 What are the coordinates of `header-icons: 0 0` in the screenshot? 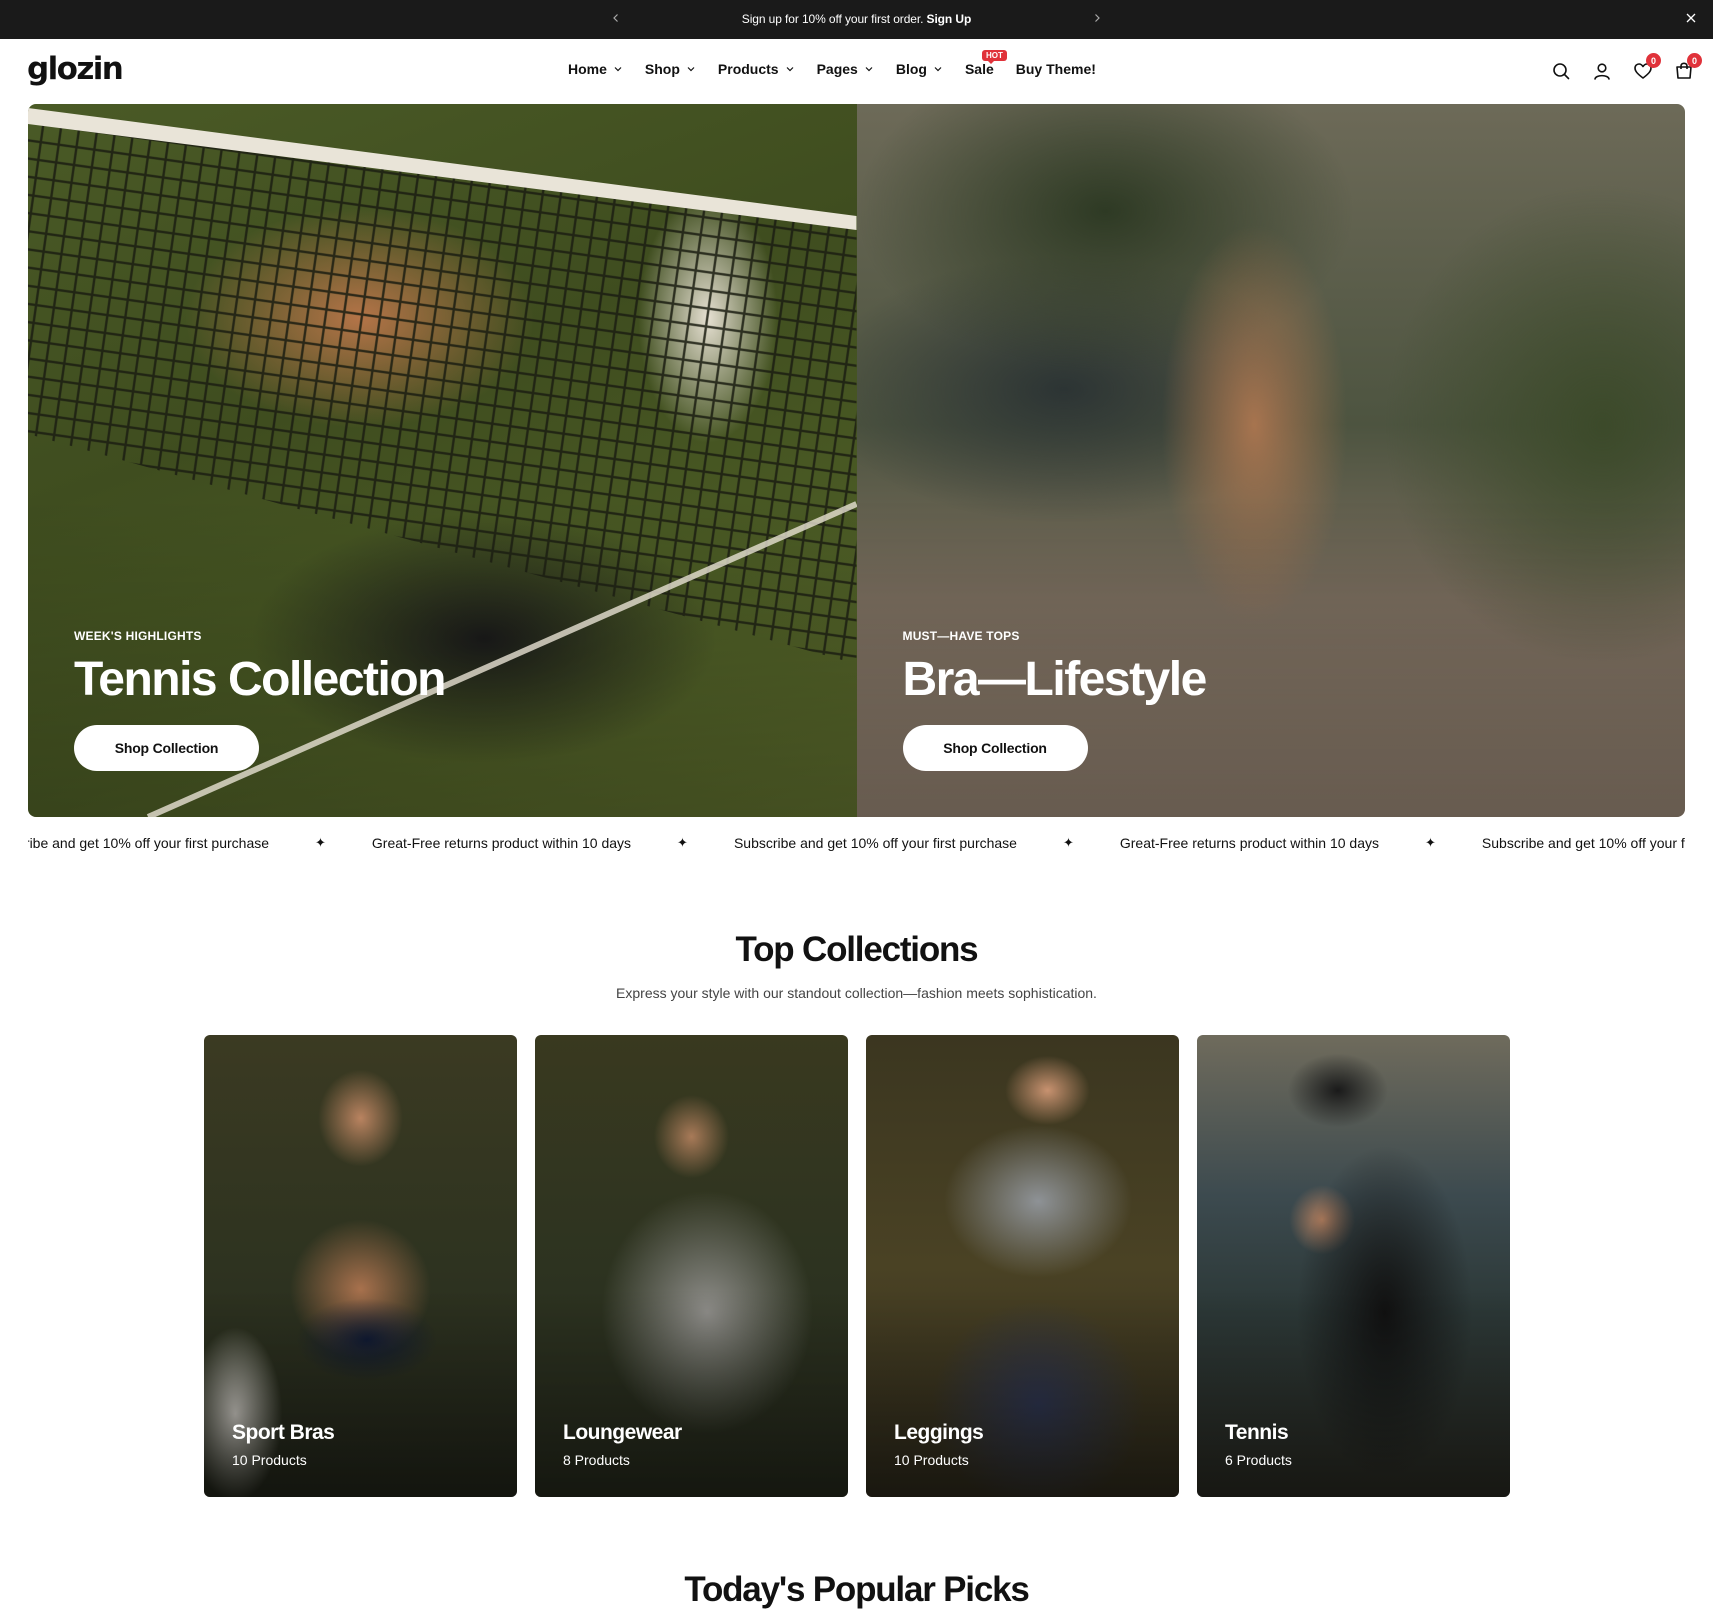 It's located at (1616, 67).